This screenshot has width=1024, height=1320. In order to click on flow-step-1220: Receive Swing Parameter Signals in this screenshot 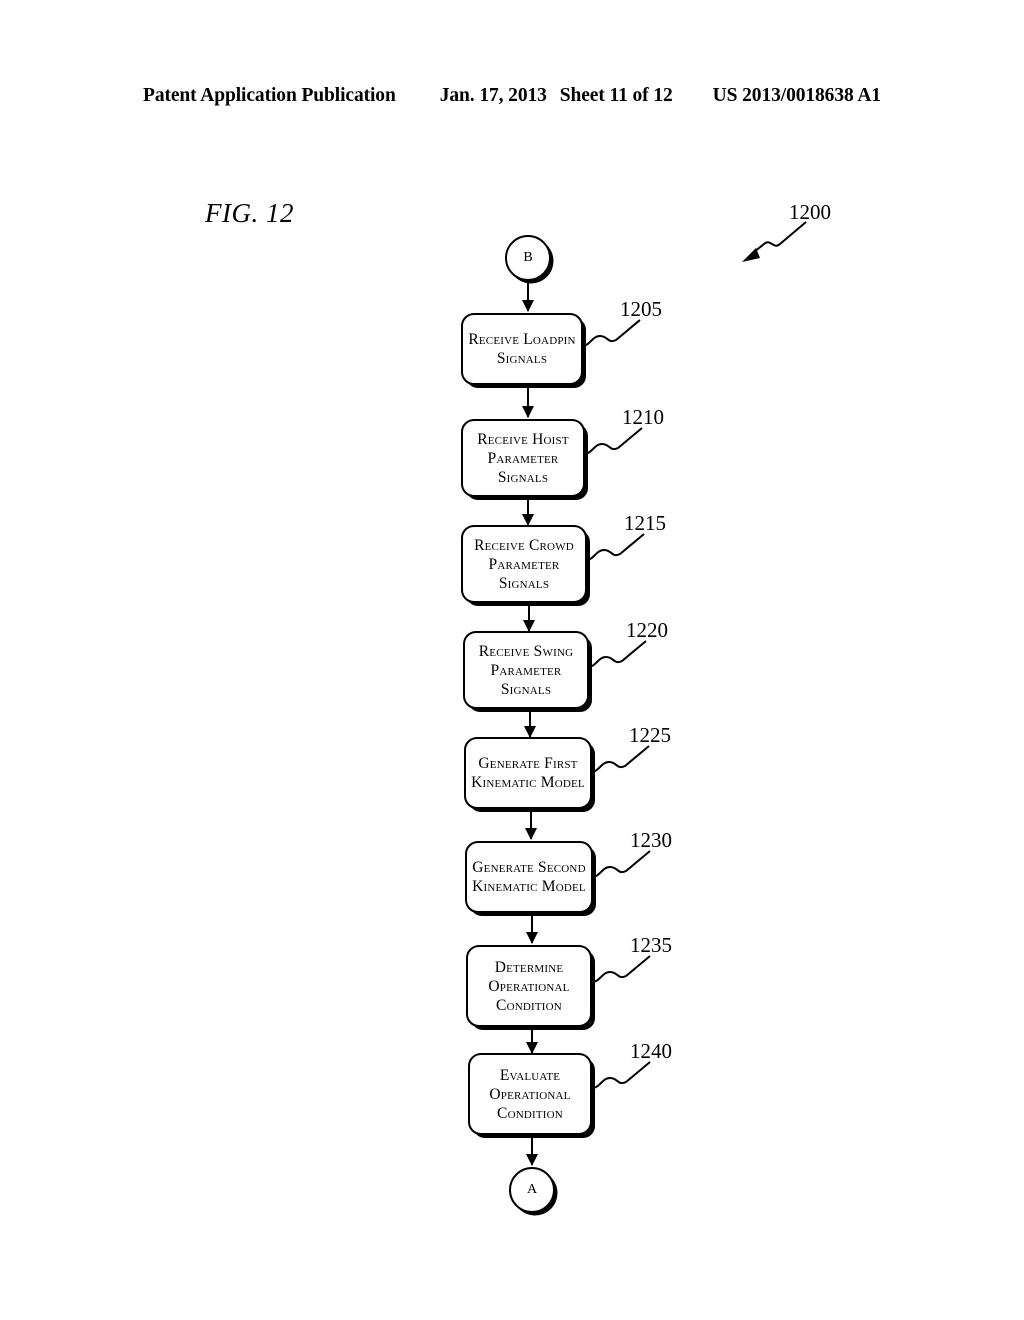, I will do `click(526, 670)`.